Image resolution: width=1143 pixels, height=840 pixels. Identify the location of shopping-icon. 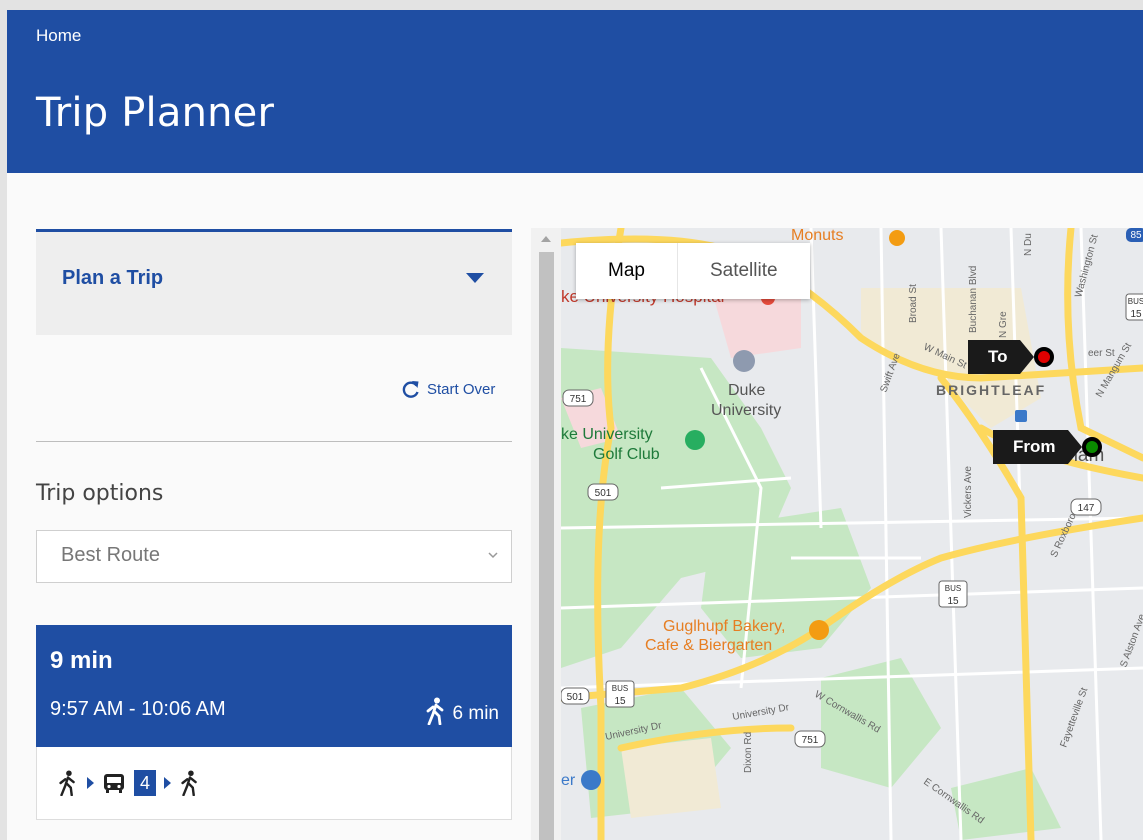
(591, 780).